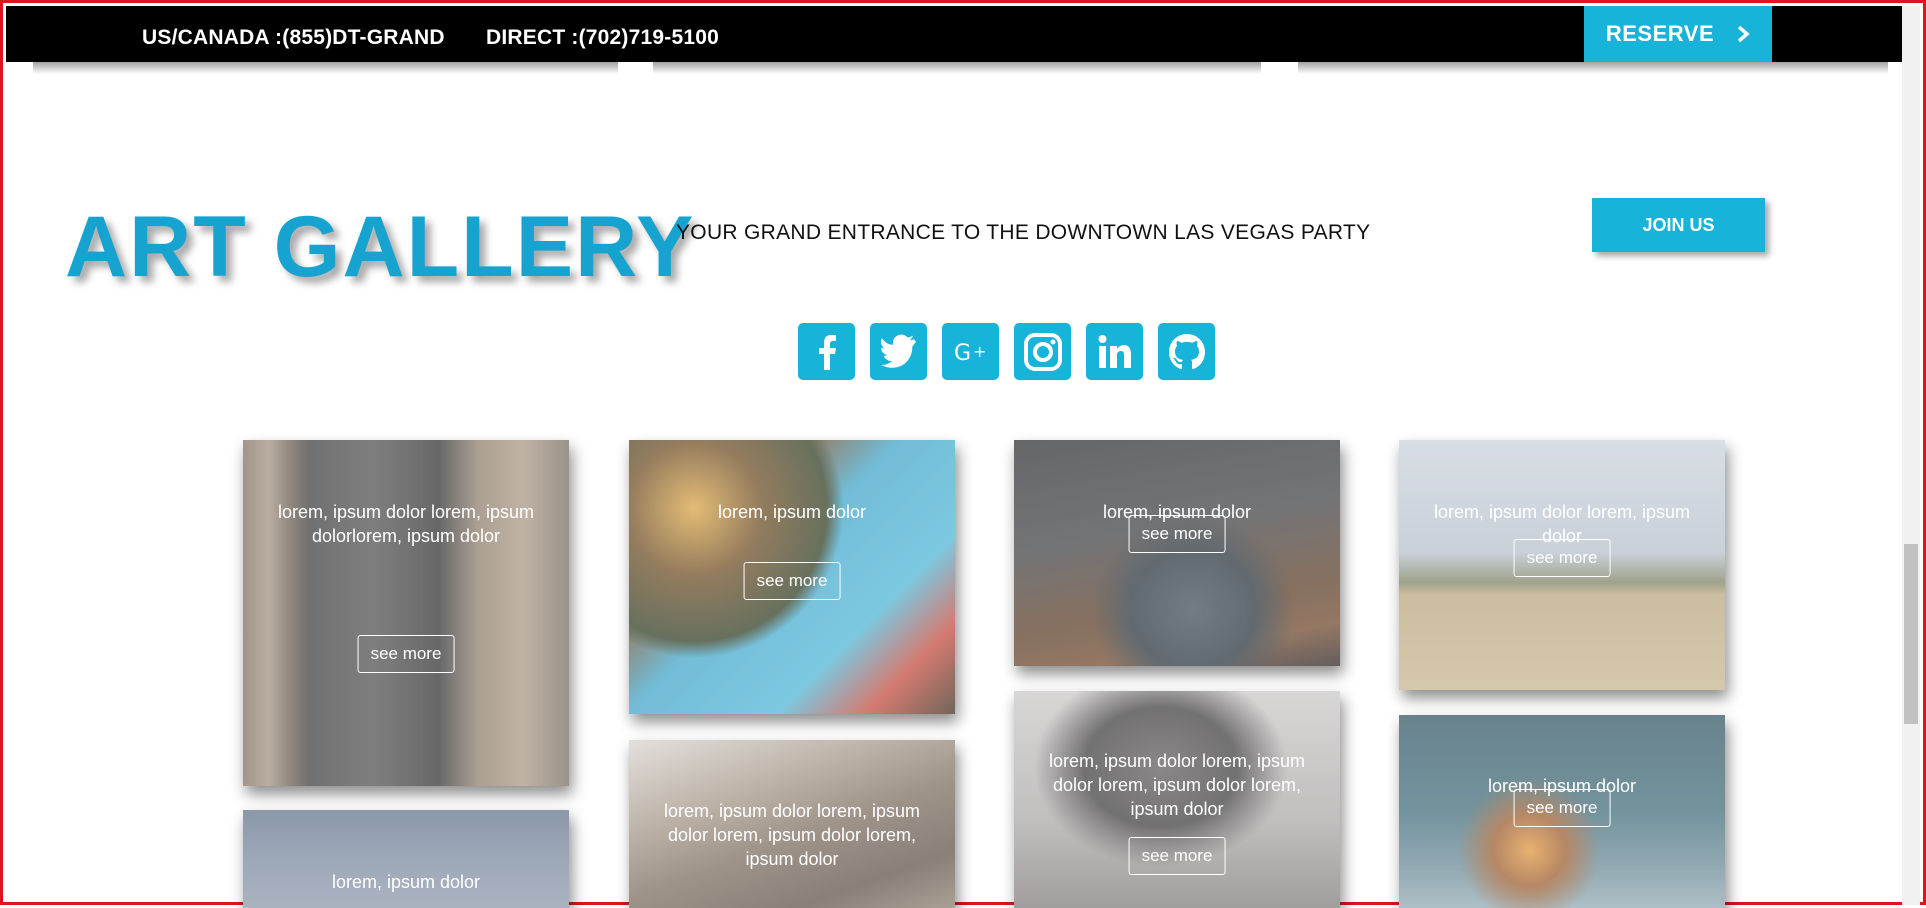 The height and width of the screenshot is (908, 1926). What do you see at coordinates (293, 38) in the screenshot?
I see `phone-us-canada: US/CANADA :(855)DT-GRAND` at bounding box center [293, 38].